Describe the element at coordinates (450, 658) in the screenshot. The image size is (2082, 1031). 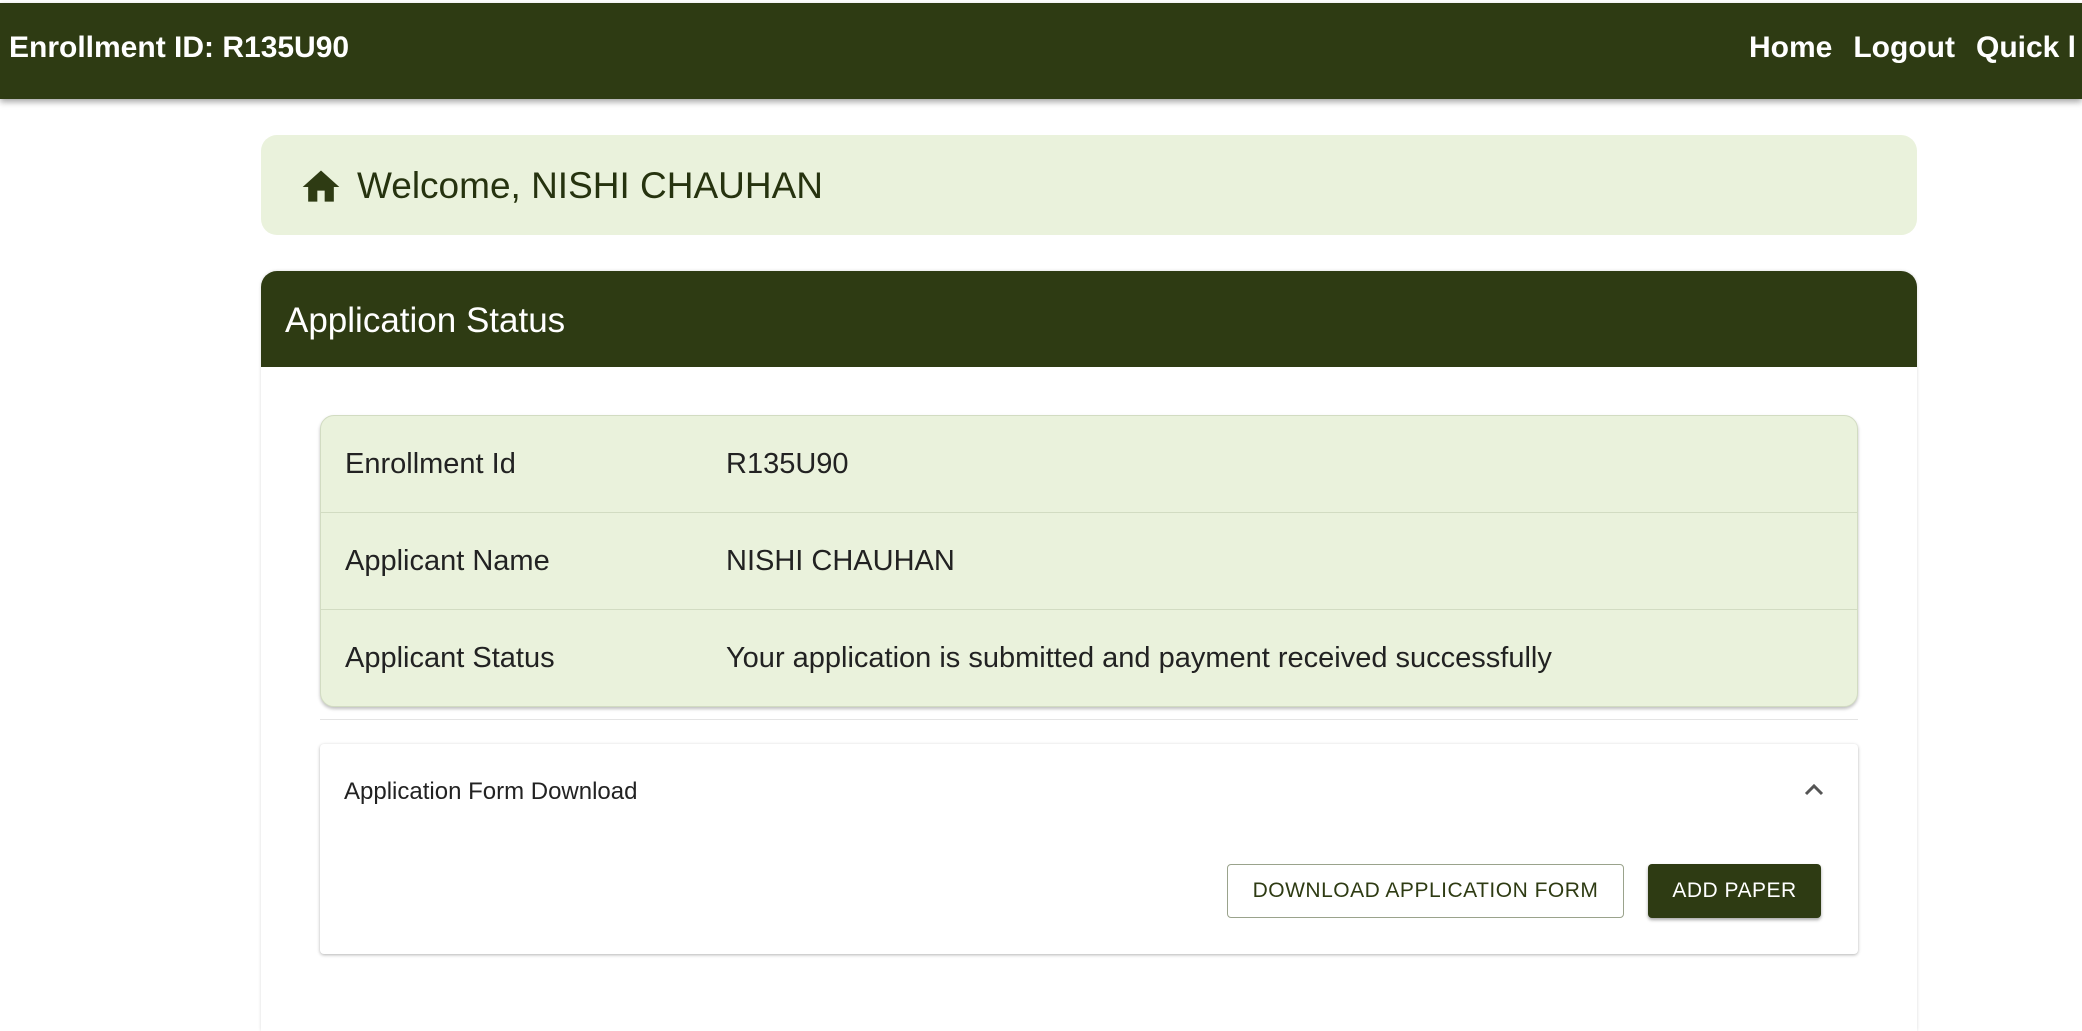
I see `info-label: Applicant Status` at that location.